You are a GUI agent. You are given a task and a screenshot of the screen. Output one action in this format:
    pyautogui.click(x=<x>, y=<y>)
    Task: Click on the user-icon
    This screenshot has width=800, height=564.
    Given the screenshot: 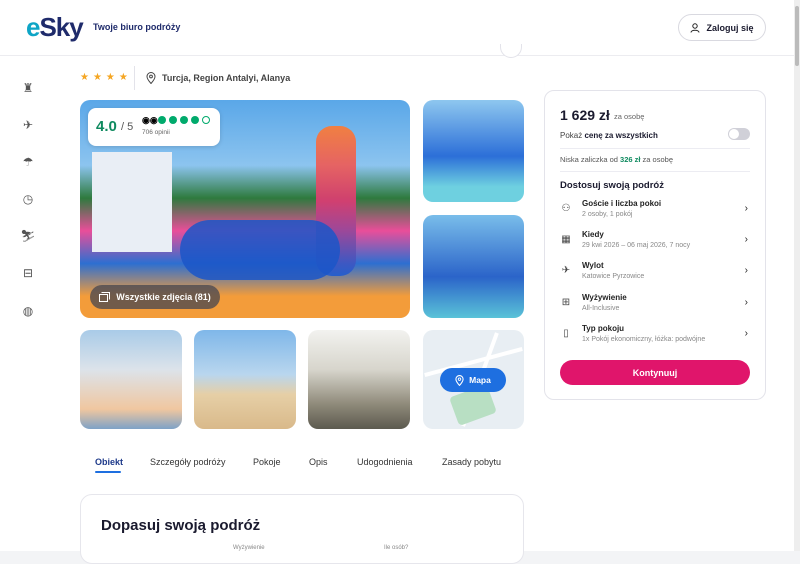 What is the action you would take?
    pyautogui.click(x=695, y=27)
    